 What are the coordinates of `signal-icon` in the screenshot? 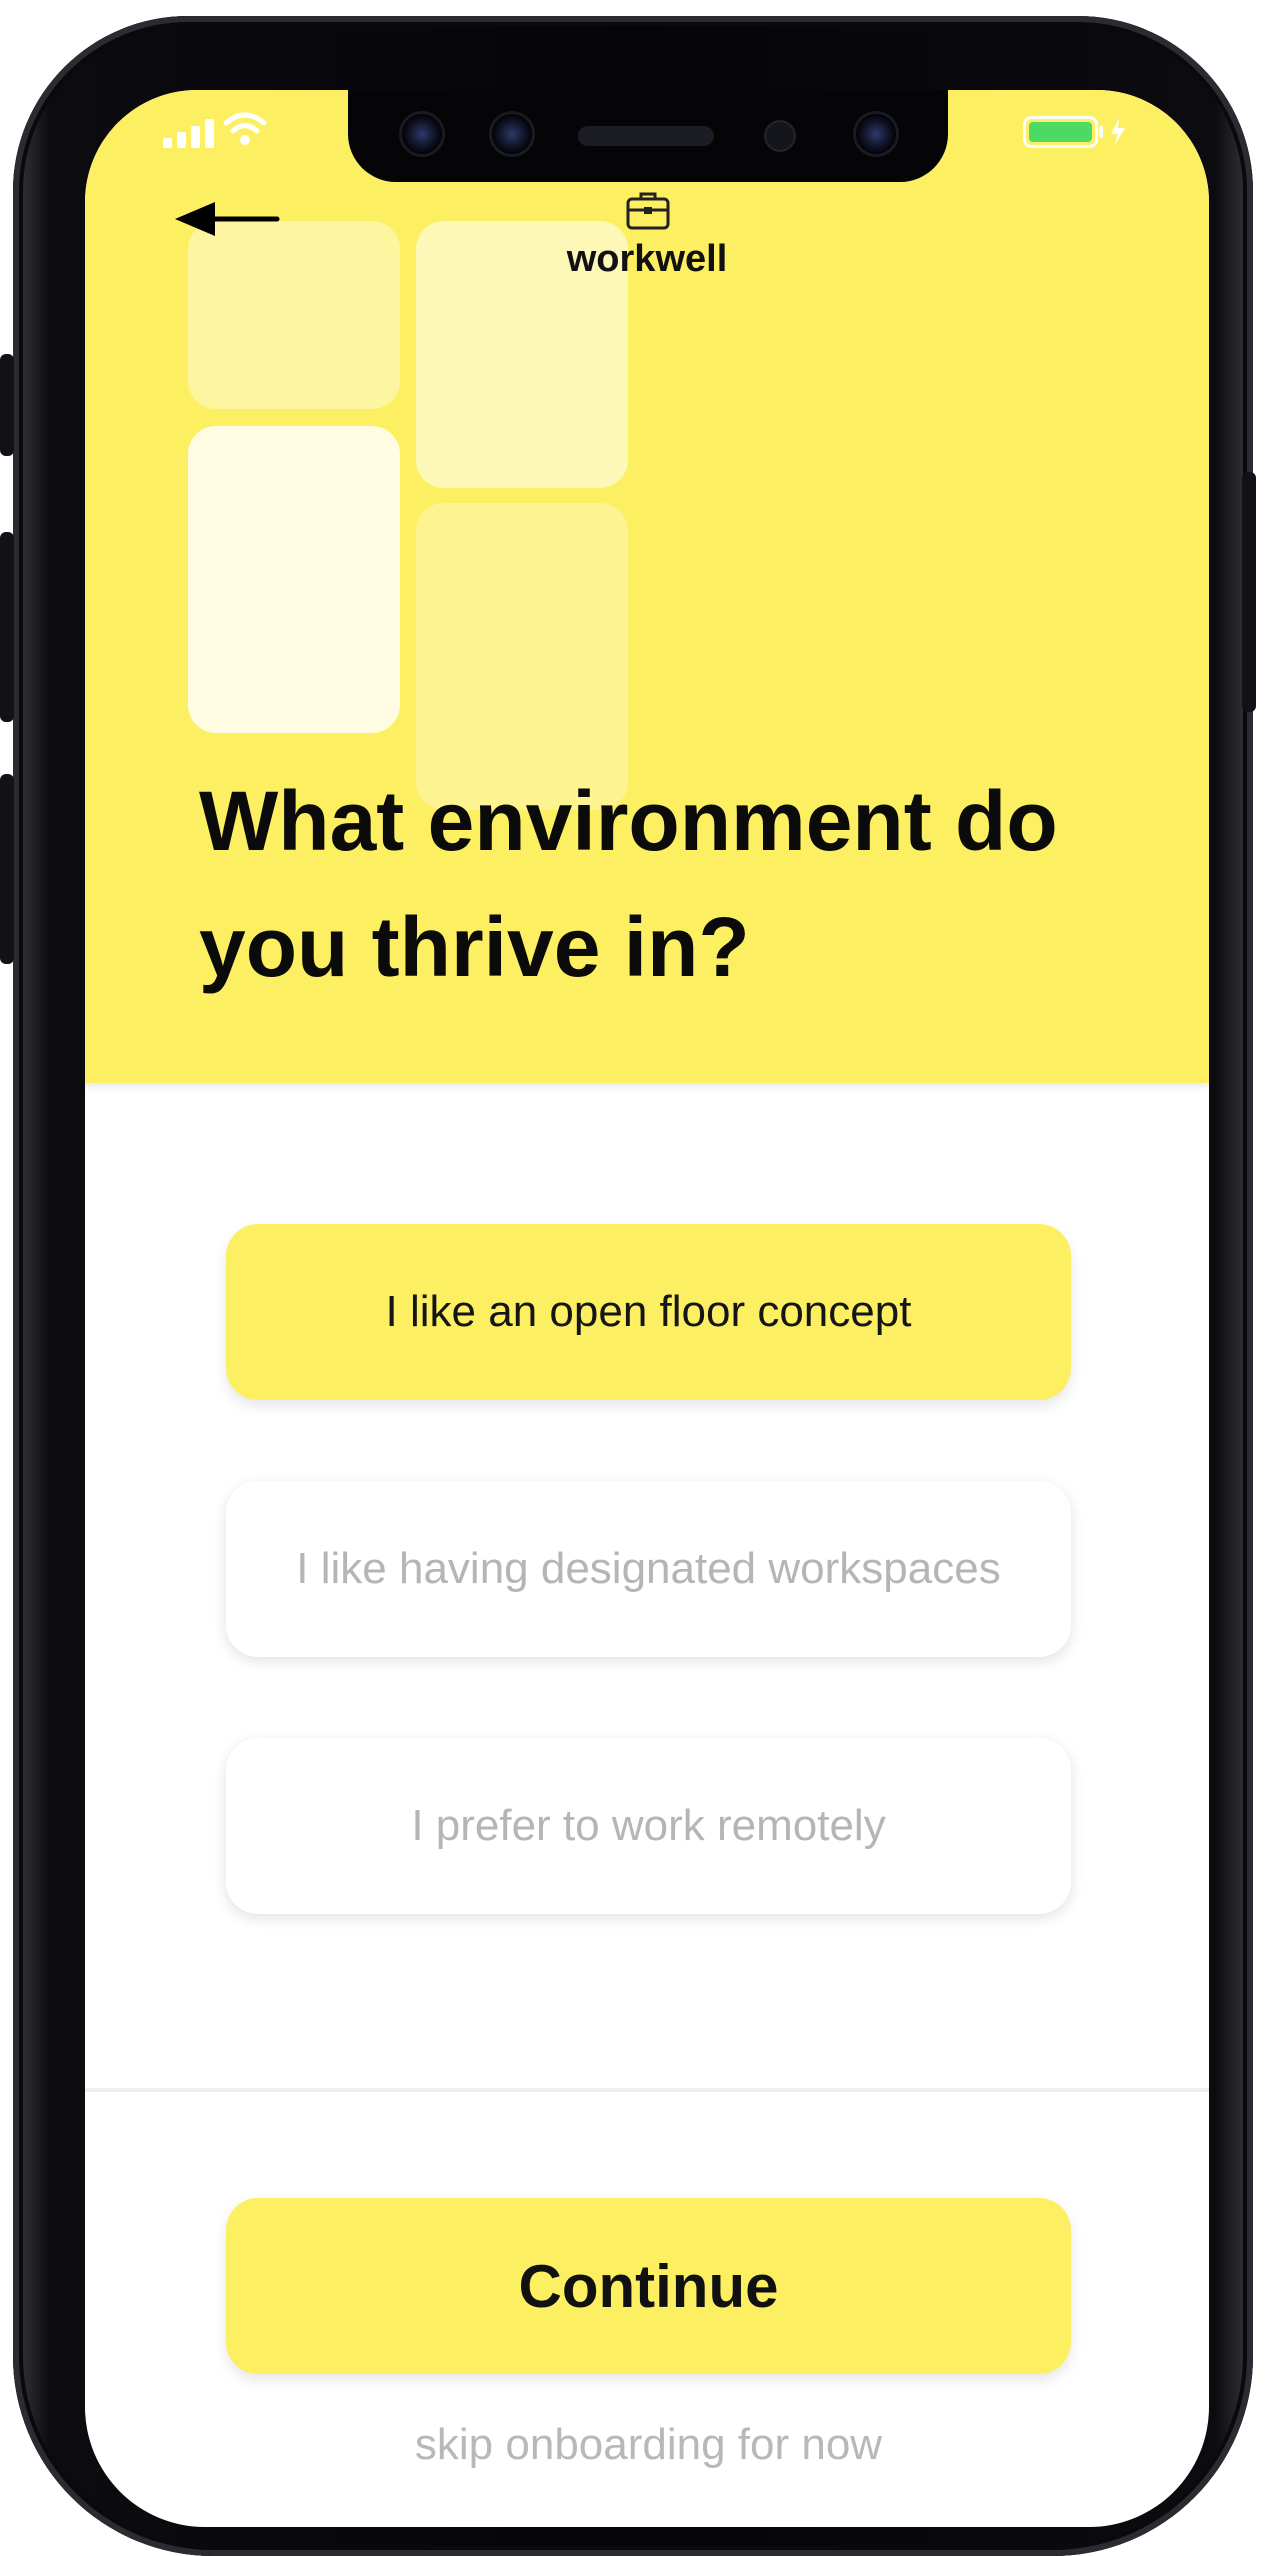 It's located at (188, 133).